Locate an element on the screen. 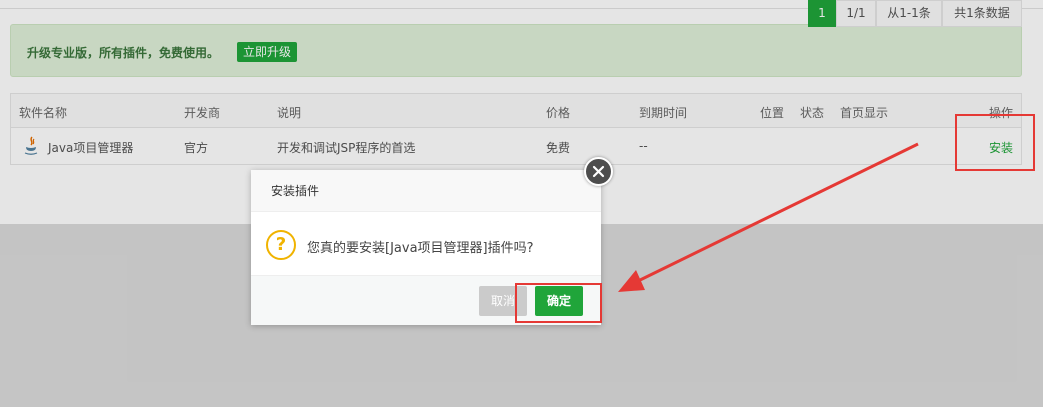  highlight-install is located at coordinates (995, 142).